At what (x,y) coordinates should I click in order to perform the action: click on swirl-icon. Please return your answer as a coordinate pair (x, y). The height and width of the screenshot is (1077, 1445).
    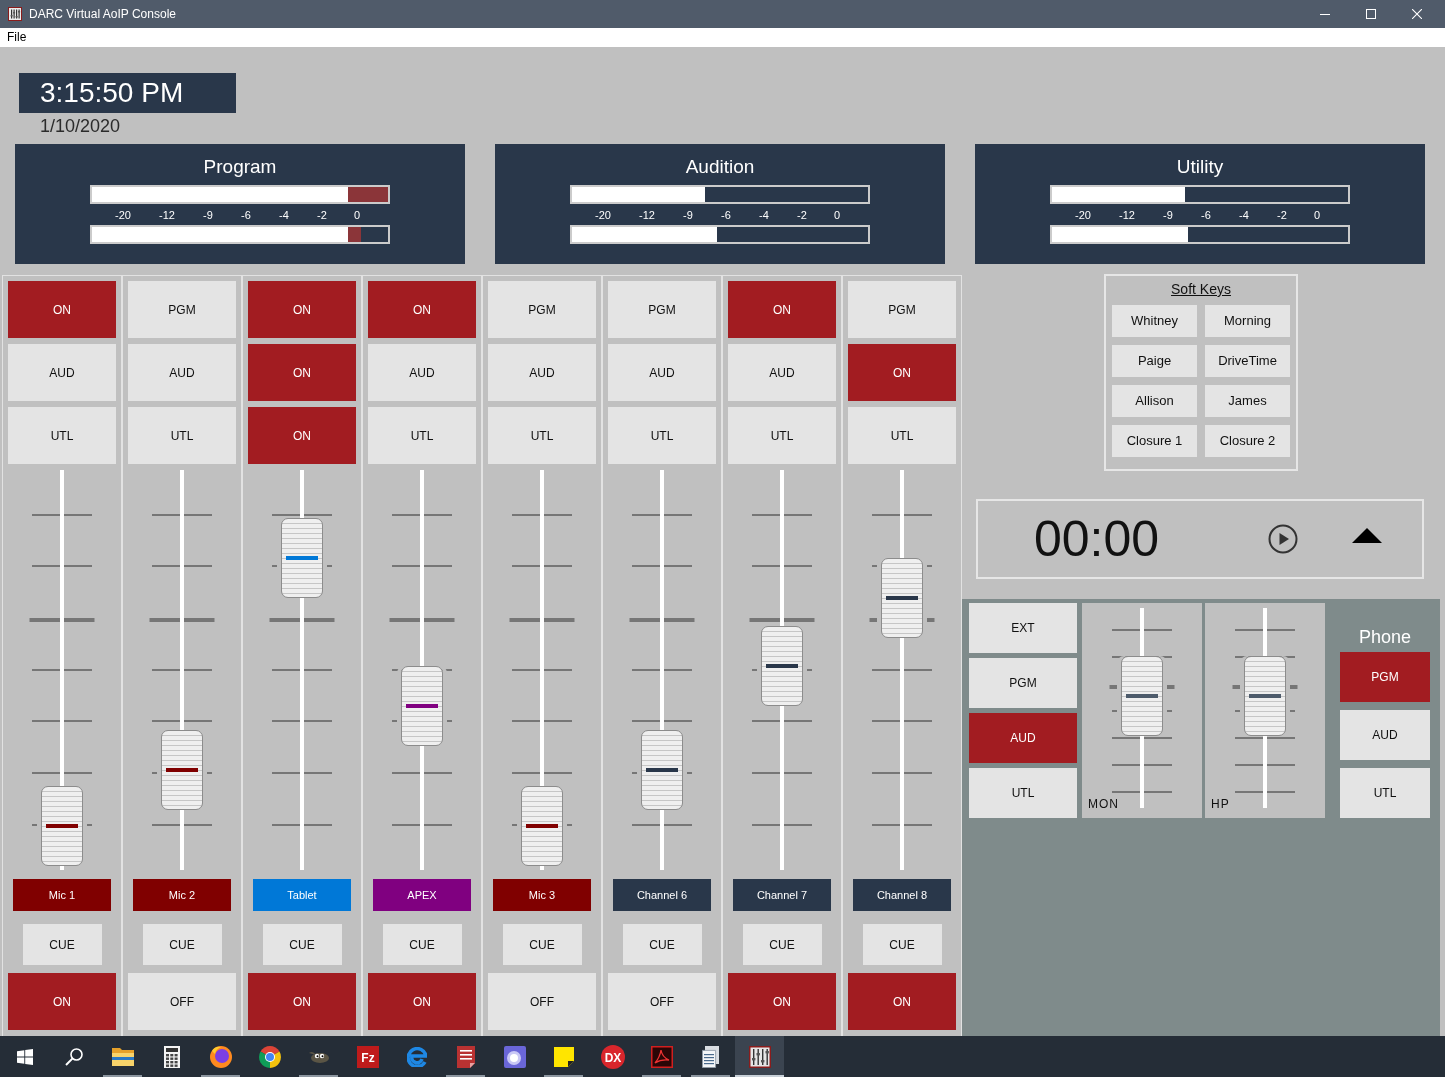
    Looking at the image, I should click on (416, 1056).